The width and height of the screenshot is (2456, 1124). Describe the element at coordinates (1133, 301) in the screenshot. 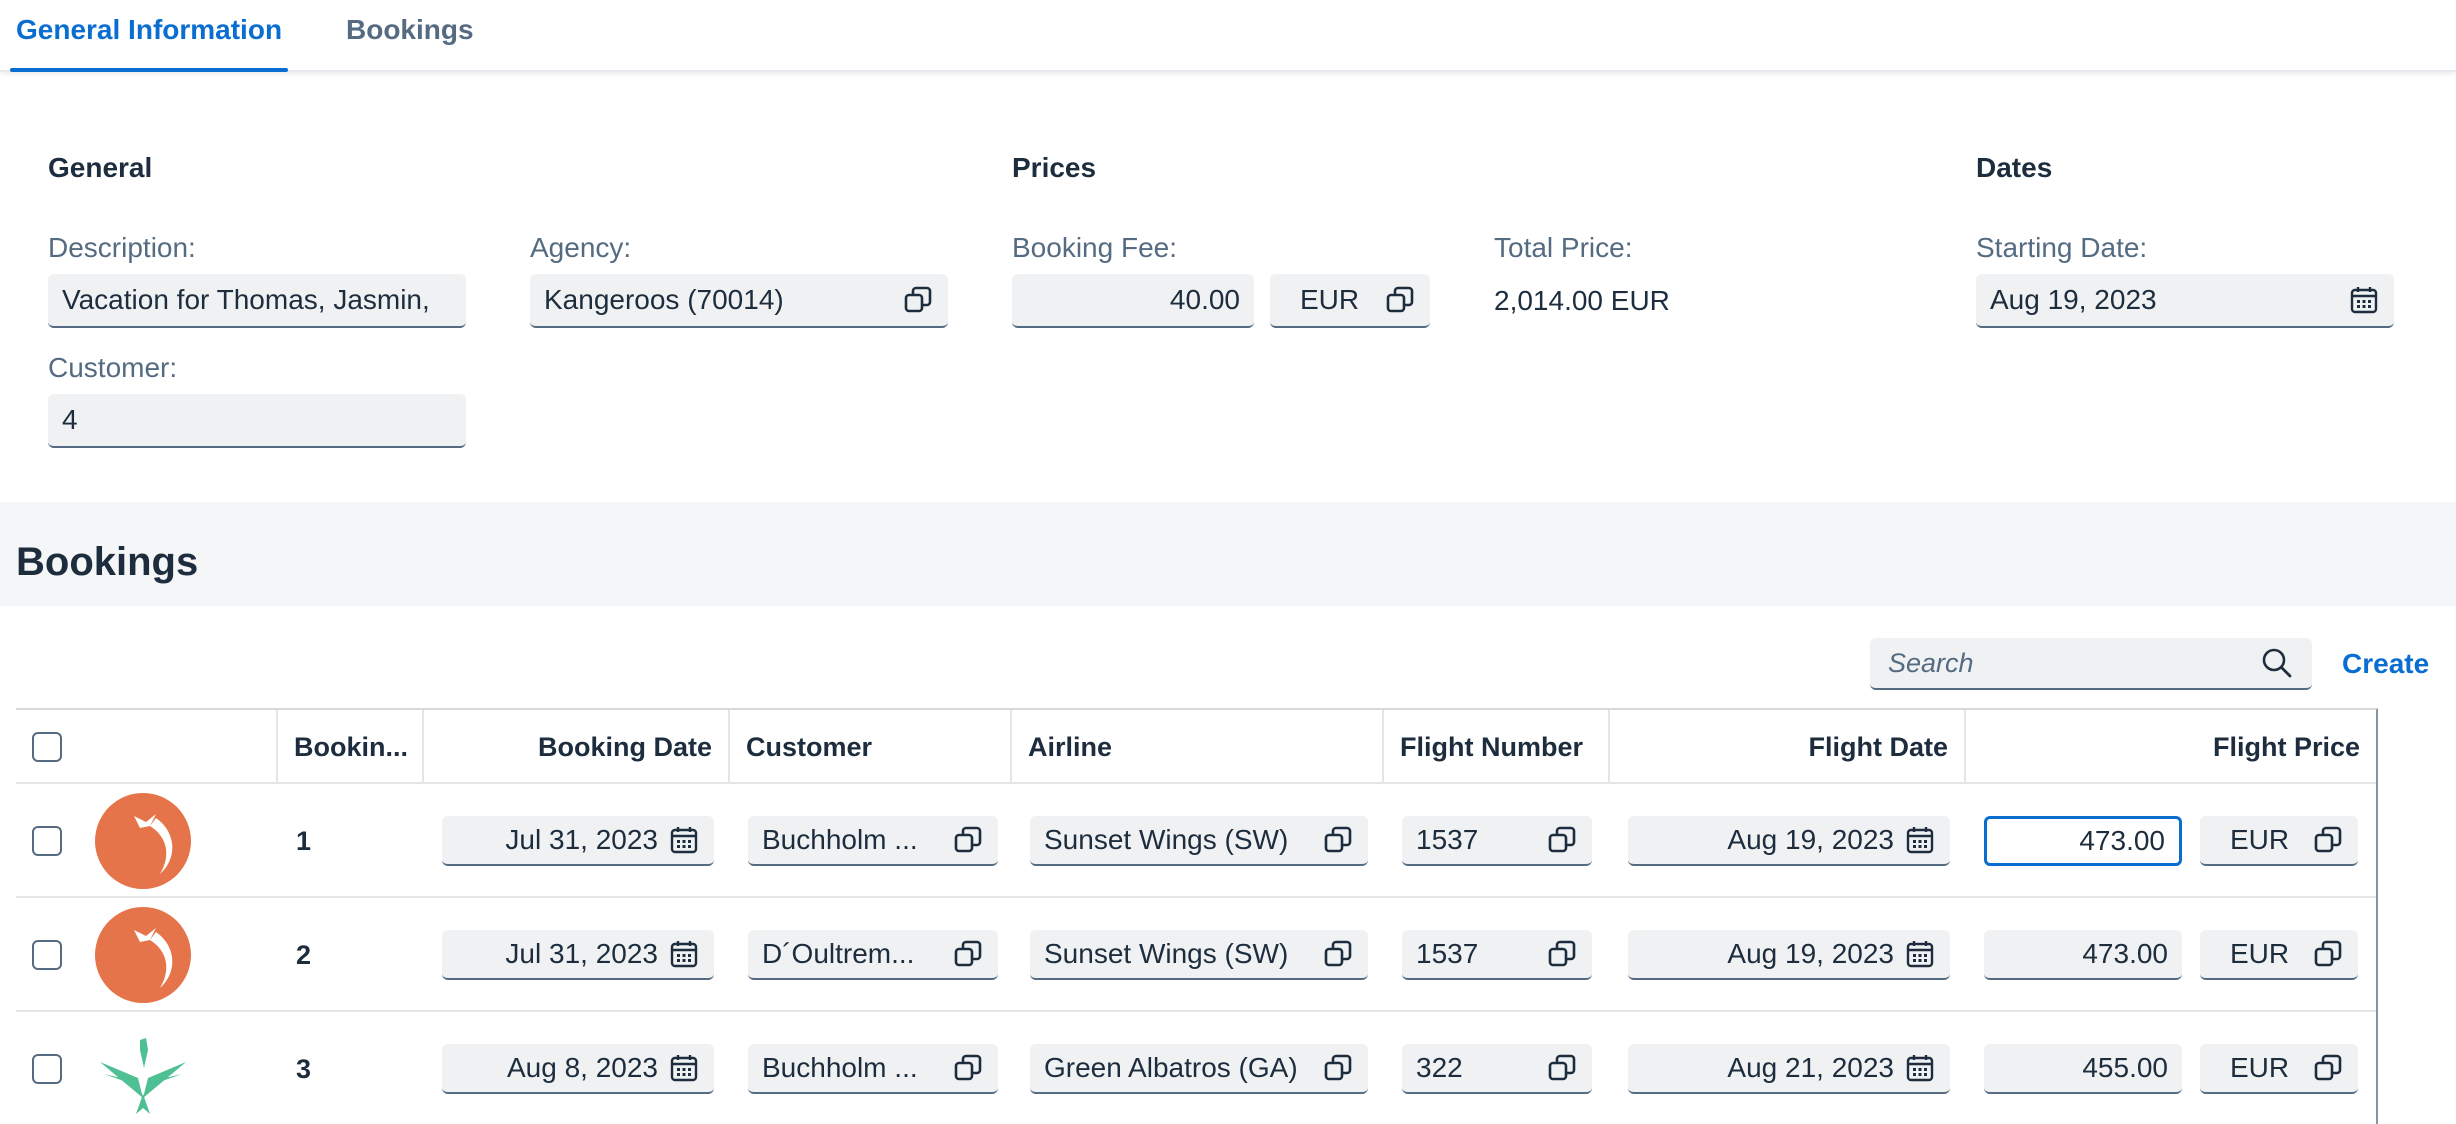

I see `booking-fee-field: 40.00` at that location.